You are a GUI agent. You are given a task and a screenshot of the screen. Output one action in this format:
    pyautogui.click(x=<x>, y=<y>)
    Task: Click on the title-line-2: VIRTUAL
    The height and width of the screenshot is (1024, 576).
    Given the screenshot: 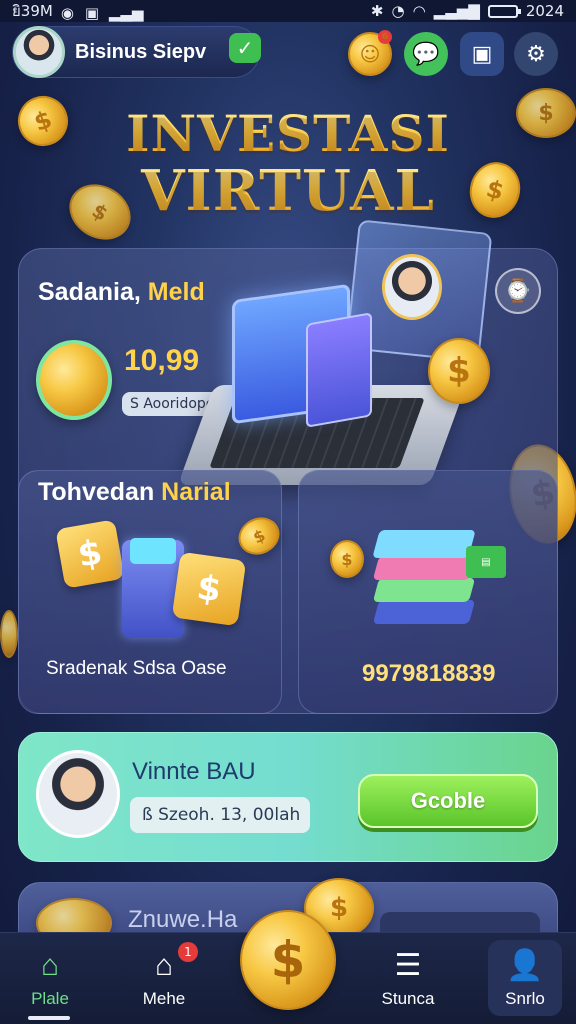 What is the action you would take?
    pyautogui.click(x=288, y=191)
    